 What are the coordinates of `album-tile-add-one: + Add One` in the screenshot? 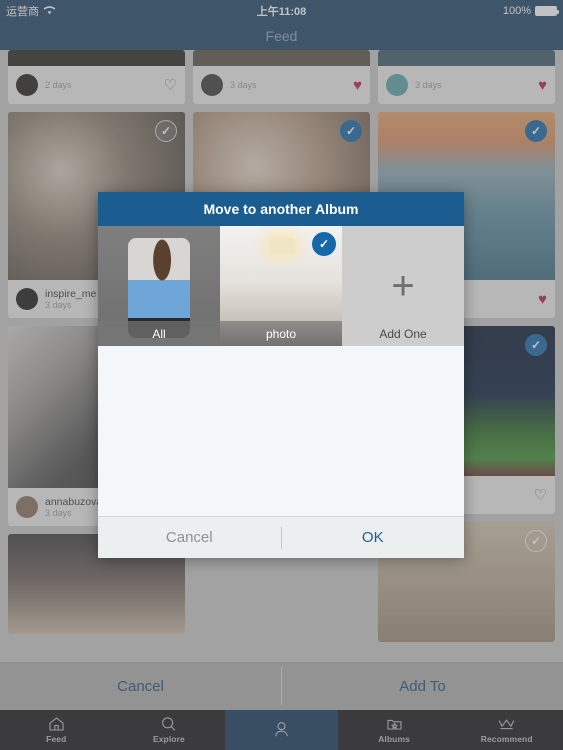 It's located at (403, 286).